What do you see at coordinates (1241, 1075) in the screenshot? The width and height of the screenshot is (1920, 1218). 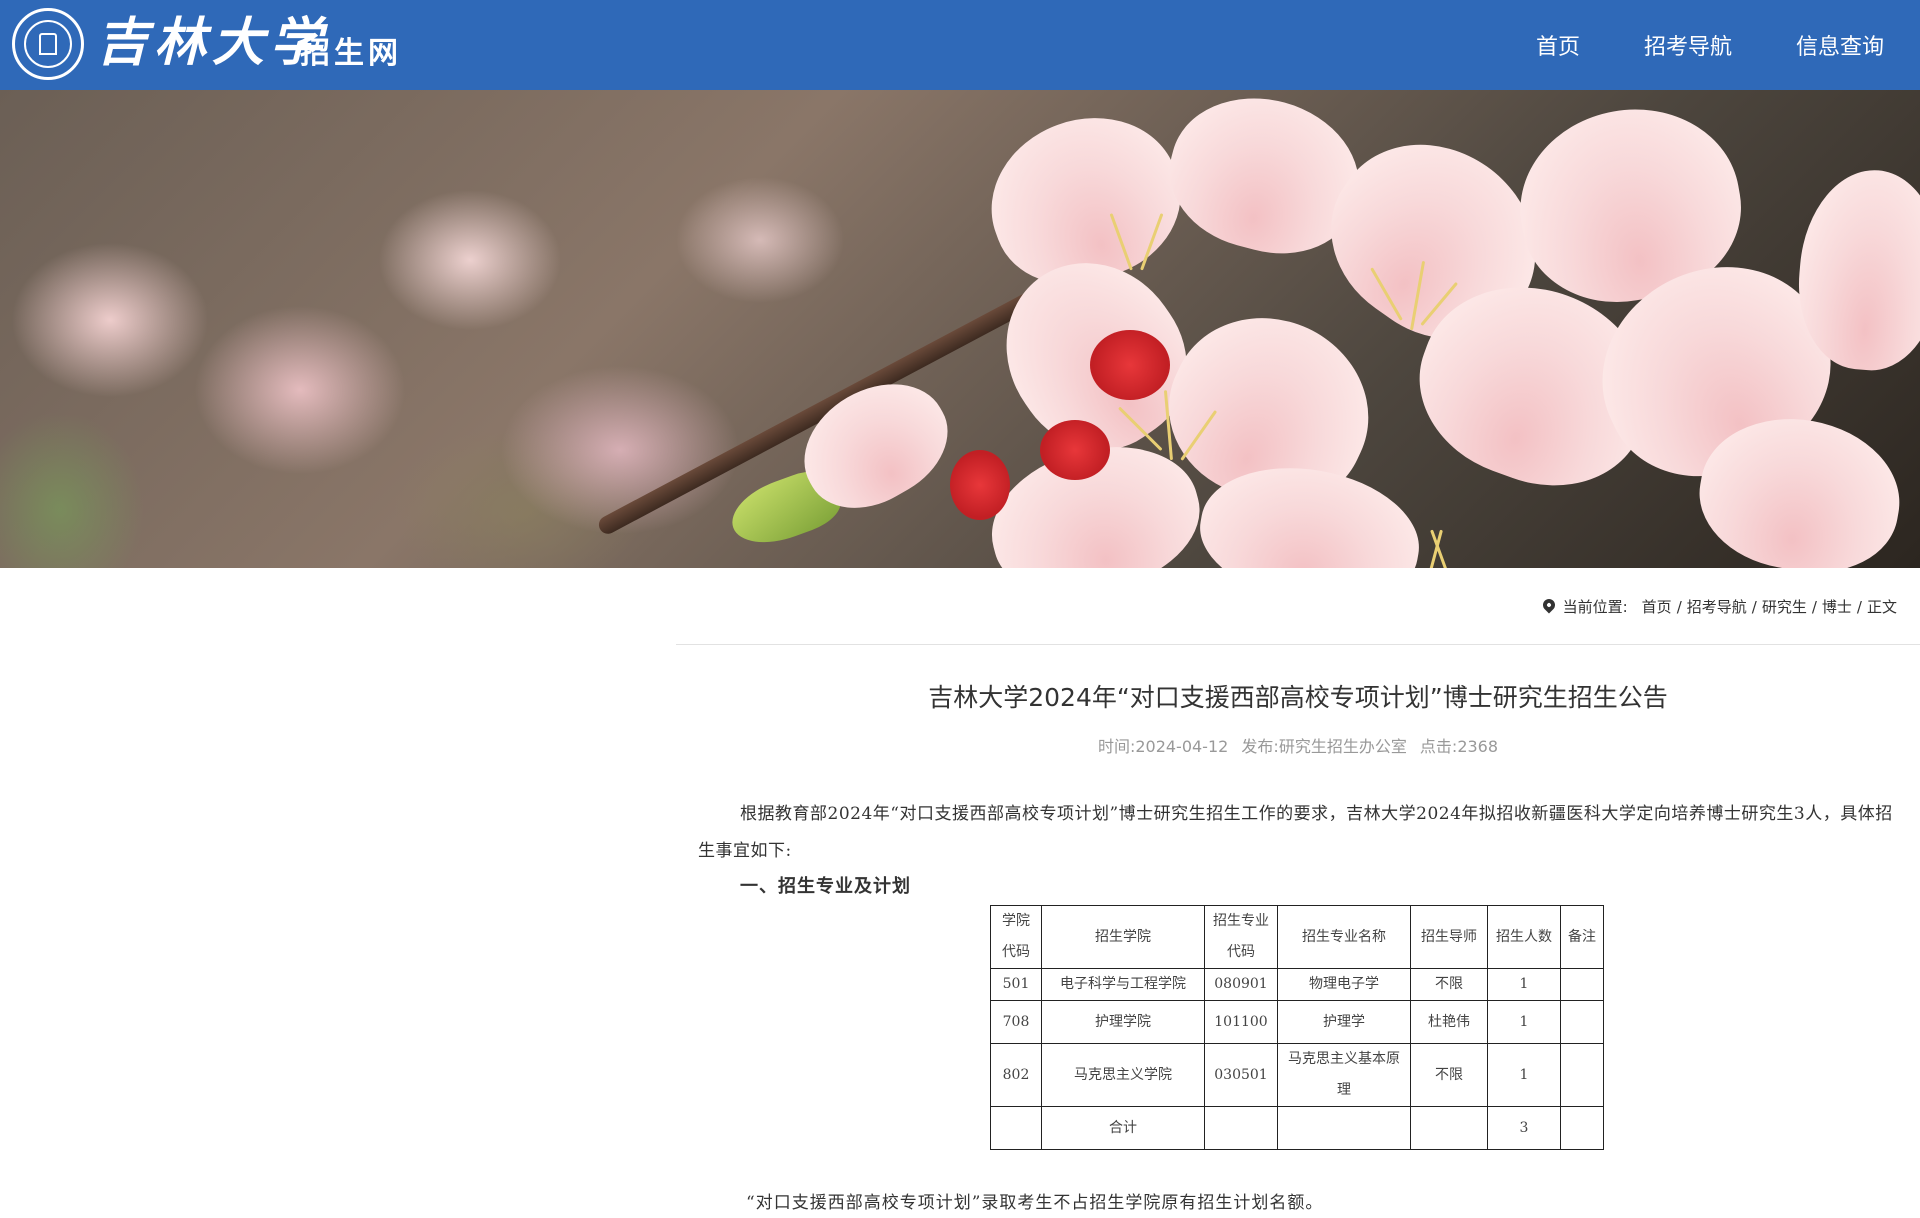 I see `table-cell: 030501` at bounding box center [1241, 1075].